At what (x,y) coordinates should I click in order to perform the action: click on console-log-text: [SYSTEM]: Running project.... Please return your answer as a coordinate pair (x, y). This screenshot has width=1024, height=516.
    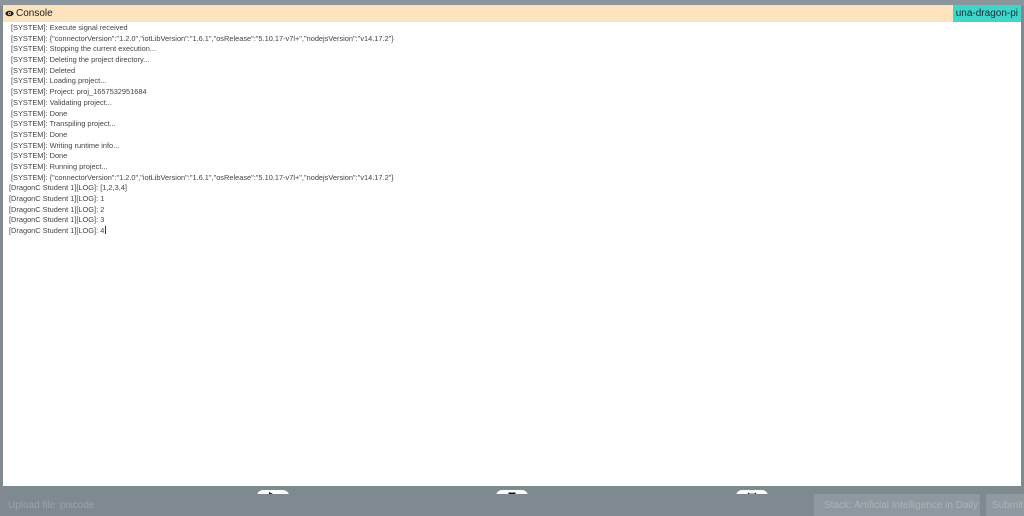
    Looking at the image, I should click on (59, 166).